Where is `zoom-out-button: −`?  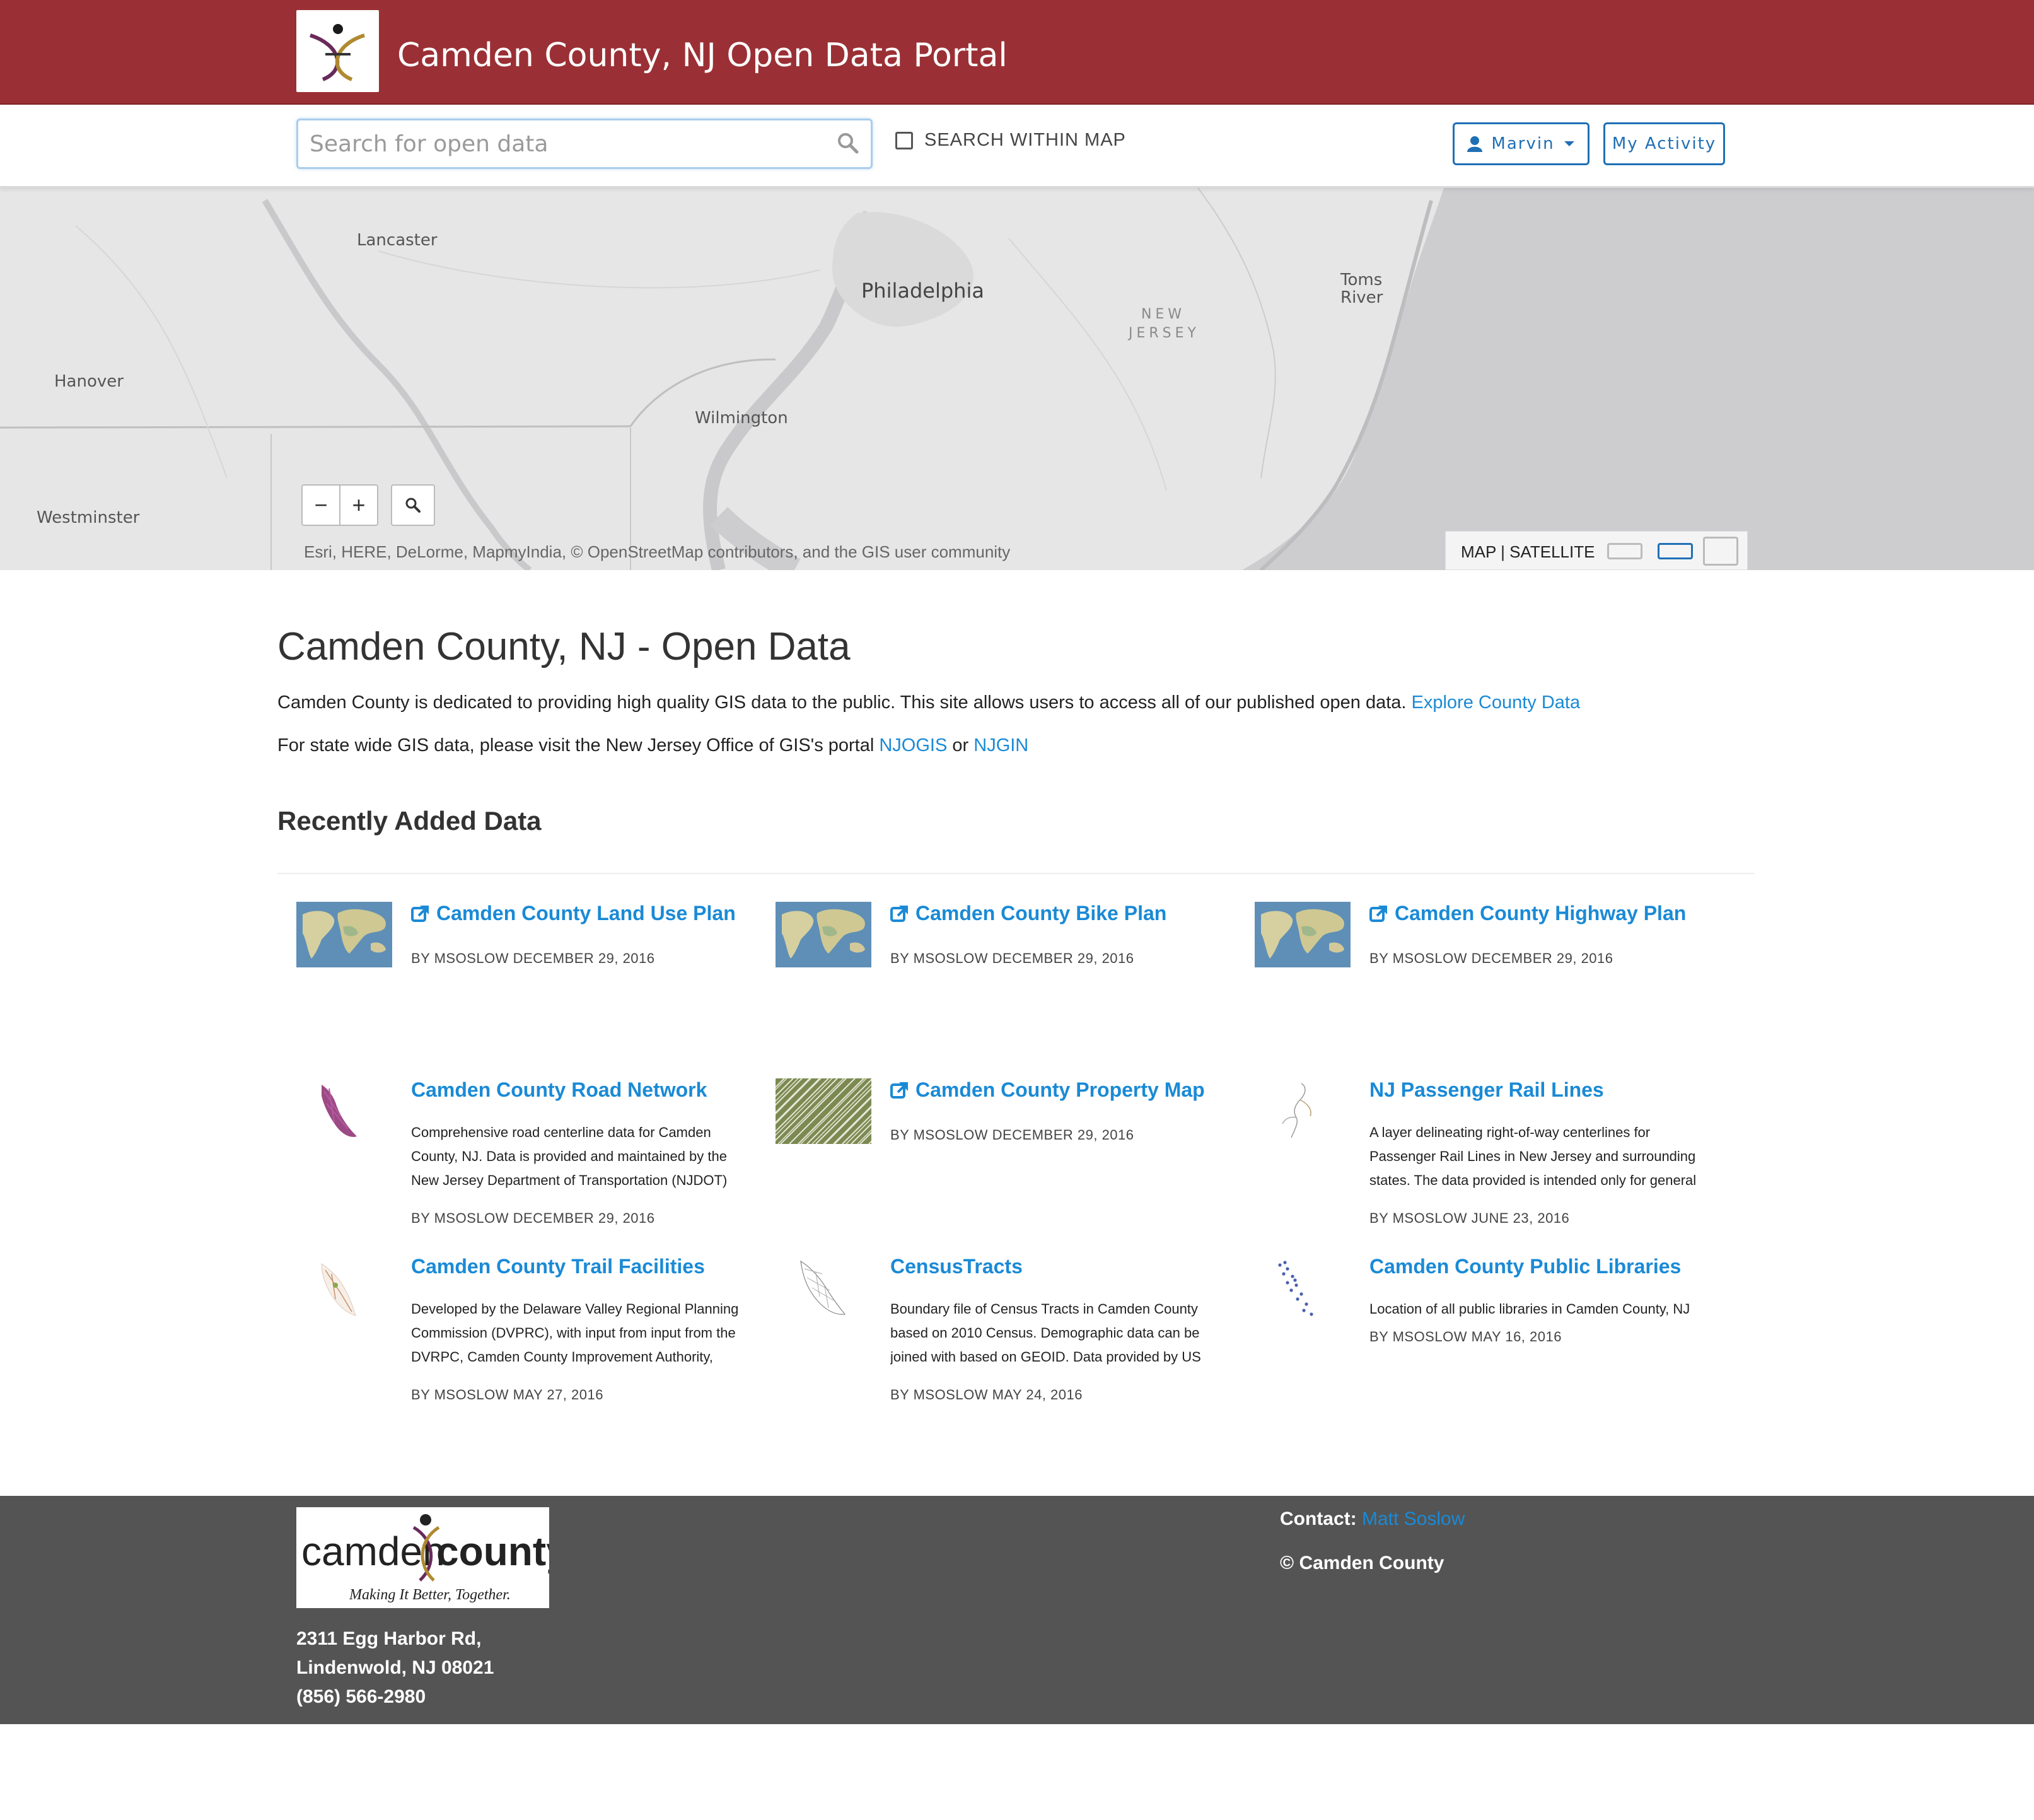 zoom-out-button: − is located at coordinates (321, 505).